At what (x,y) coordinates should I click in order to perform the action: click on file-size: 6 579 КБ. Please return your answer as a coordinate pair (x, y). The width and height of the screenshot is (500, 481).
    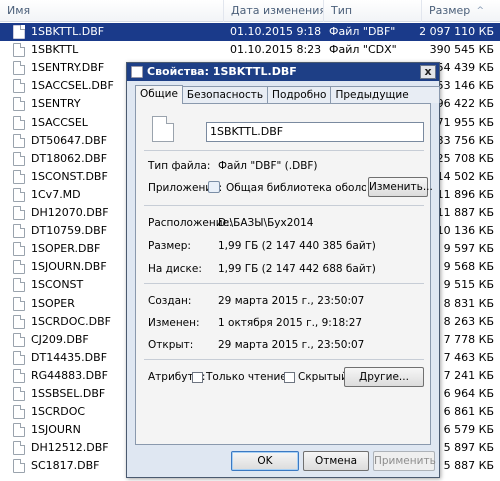
    Looking at the image, I should click on (468, 430).